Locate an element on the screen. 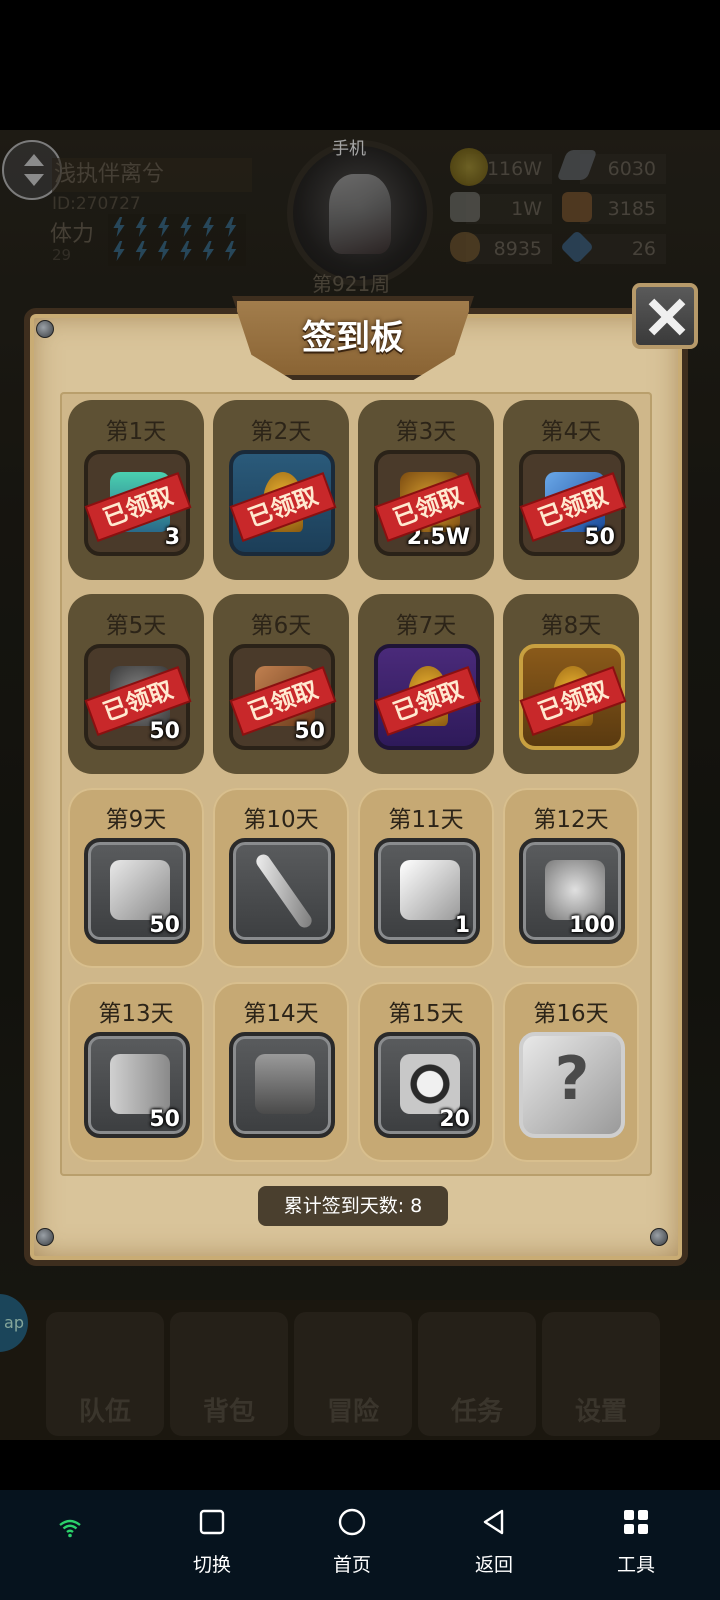 The image size is (720, 1600). day-card: 第16天? is located at coordinates (571, 1072).